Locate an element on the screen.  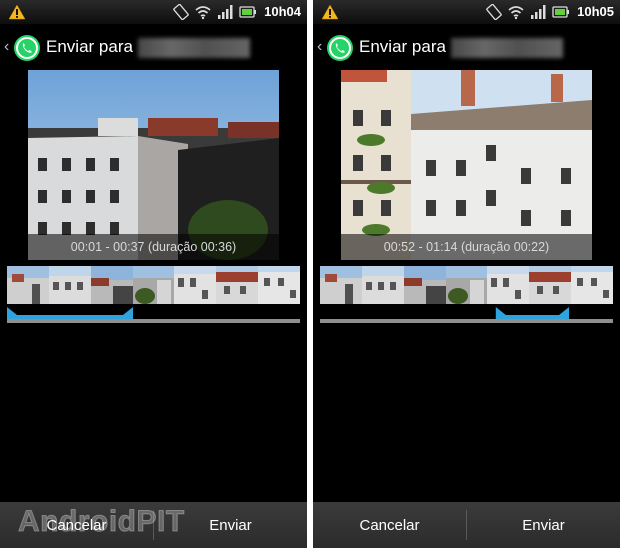
status-bar: 10h05 is located at coordinates (466, 12).